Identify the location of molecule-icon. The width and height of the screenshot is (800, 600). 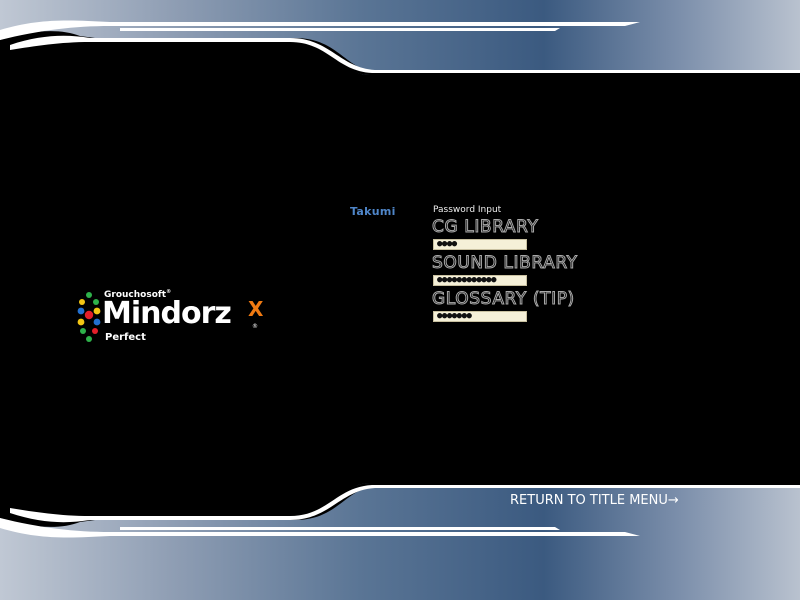
(89, 317).